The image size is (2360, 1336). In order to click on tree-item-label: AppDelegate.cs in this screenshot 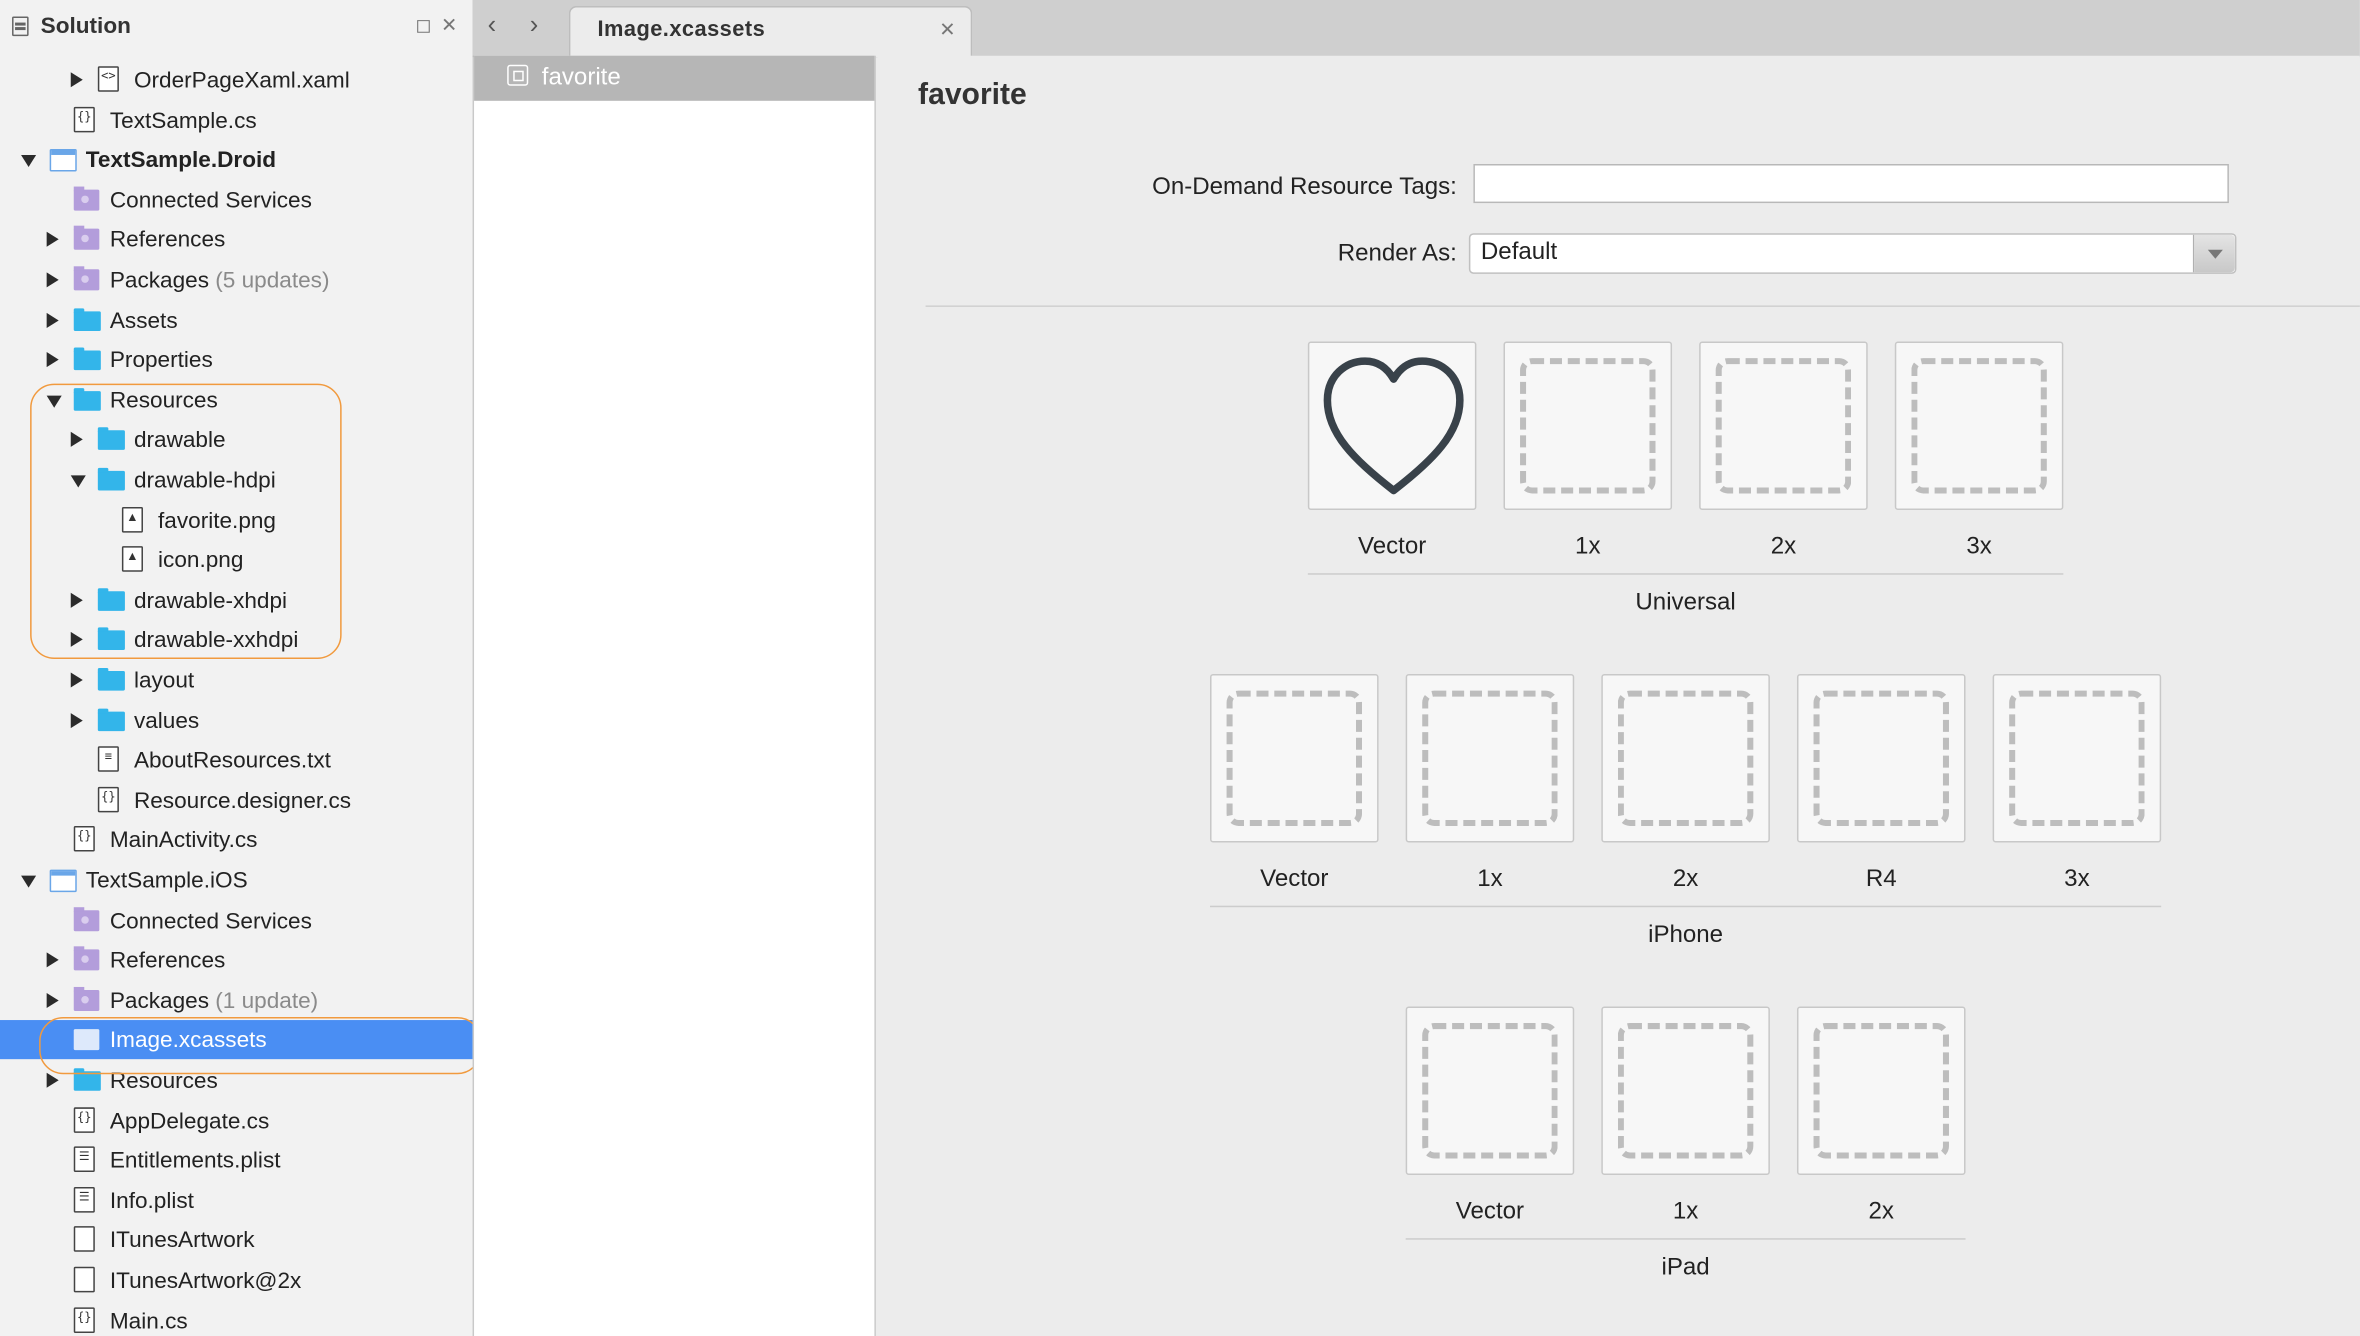, I will do `click(189, 1121)`.